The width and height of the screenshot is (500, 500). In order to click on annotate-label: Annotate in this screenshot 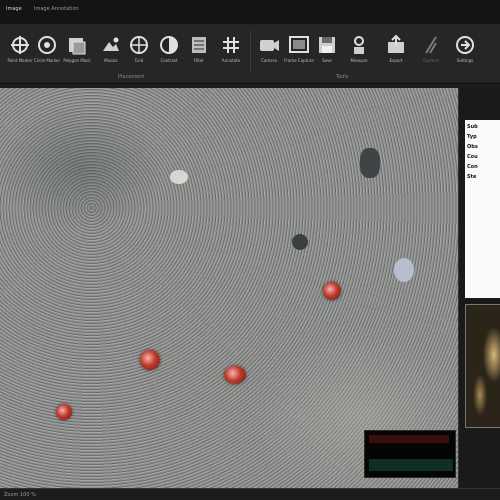, I will do `click(231, 60)`.